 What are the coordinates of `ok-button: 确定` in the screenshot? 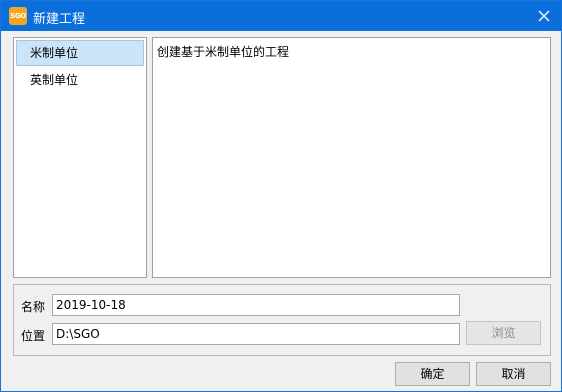 It's located at (432, 374).